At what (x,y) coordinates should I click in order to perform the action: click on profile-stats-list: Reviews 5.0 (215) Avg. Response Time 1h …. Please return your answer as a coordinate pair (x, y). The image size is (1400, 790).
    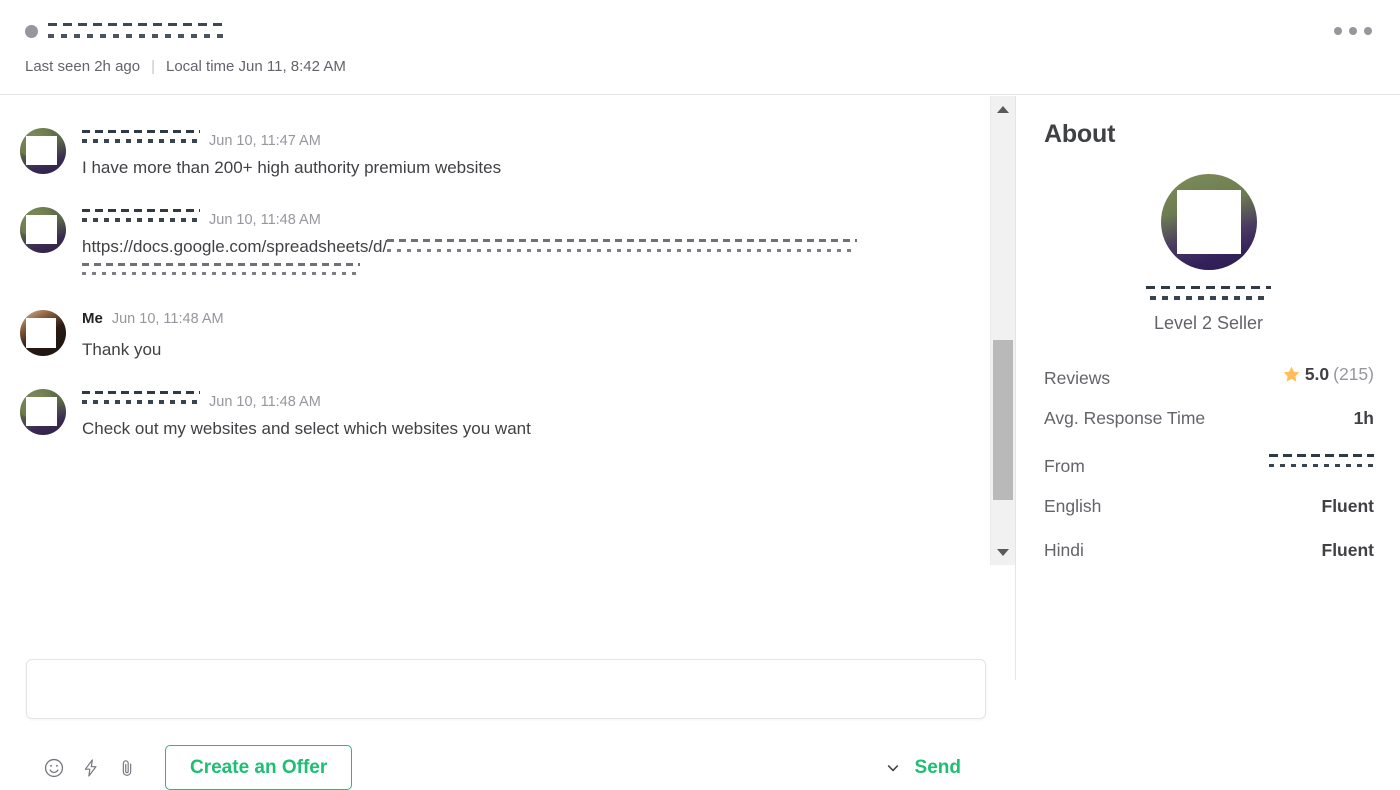
    Looking at the image, I should click on (1209, 474).